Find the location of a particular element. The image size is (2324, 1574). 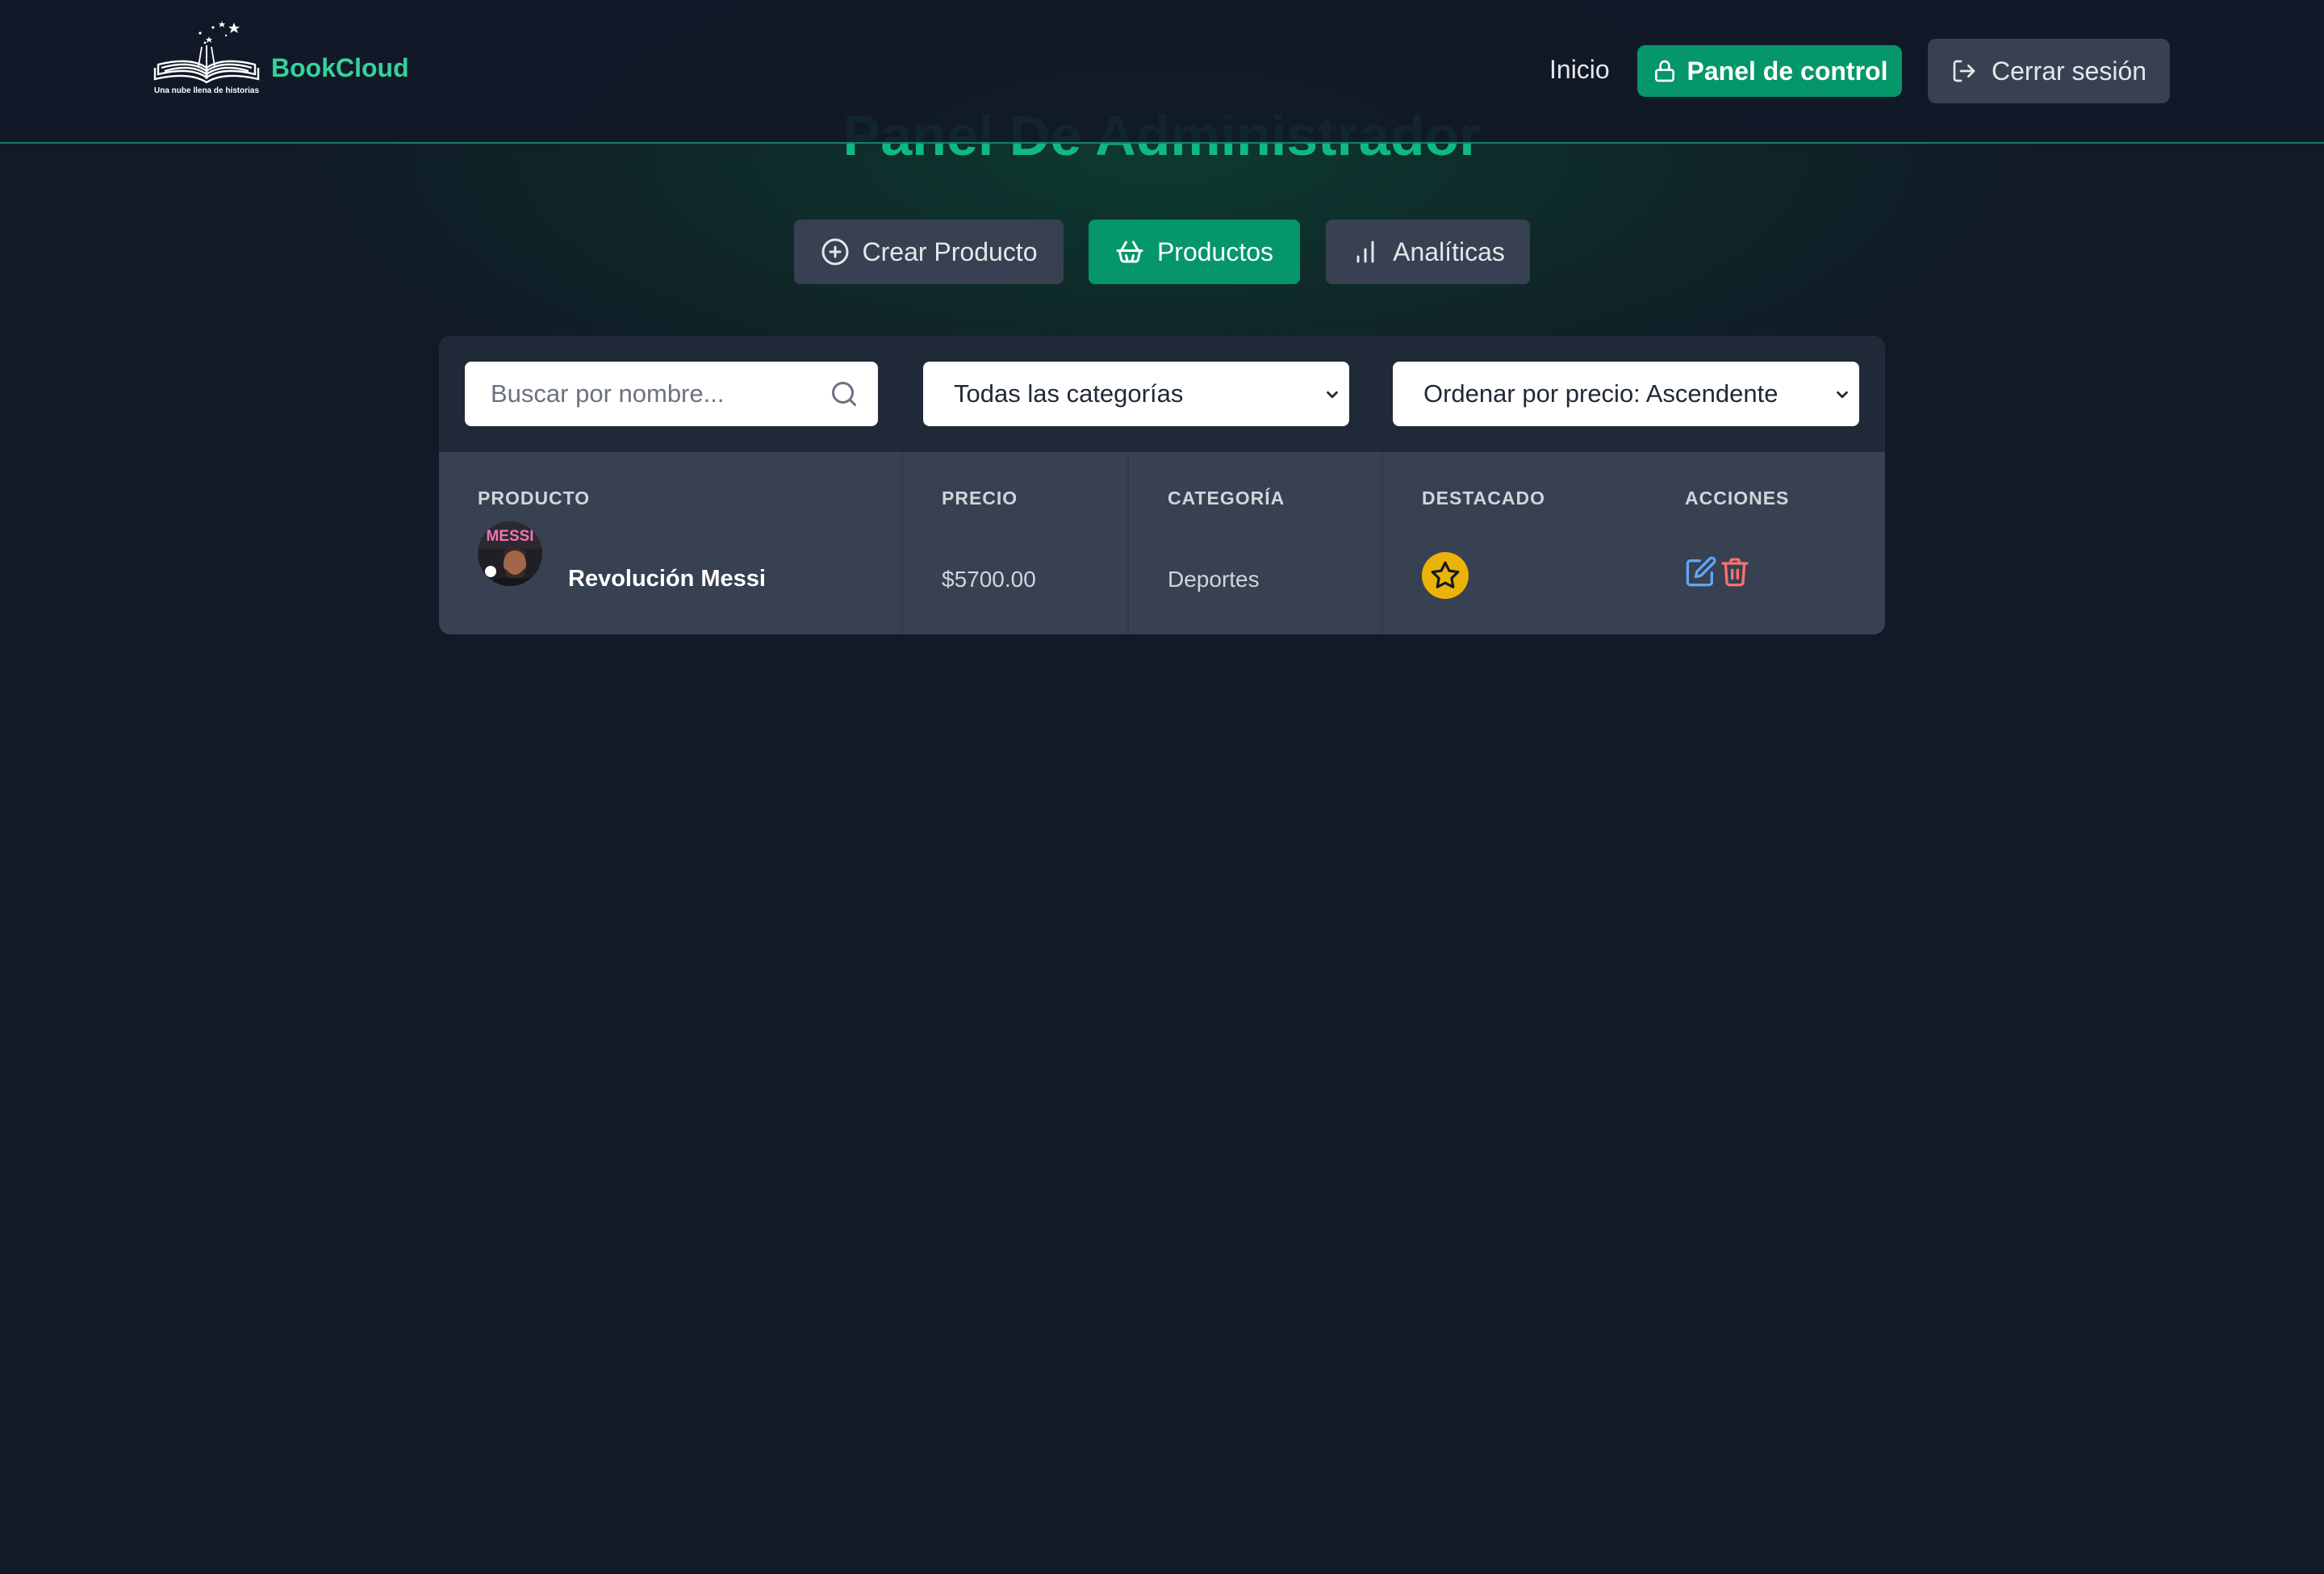

header-product: PRODUCTO is located at coordinates (534, 498).